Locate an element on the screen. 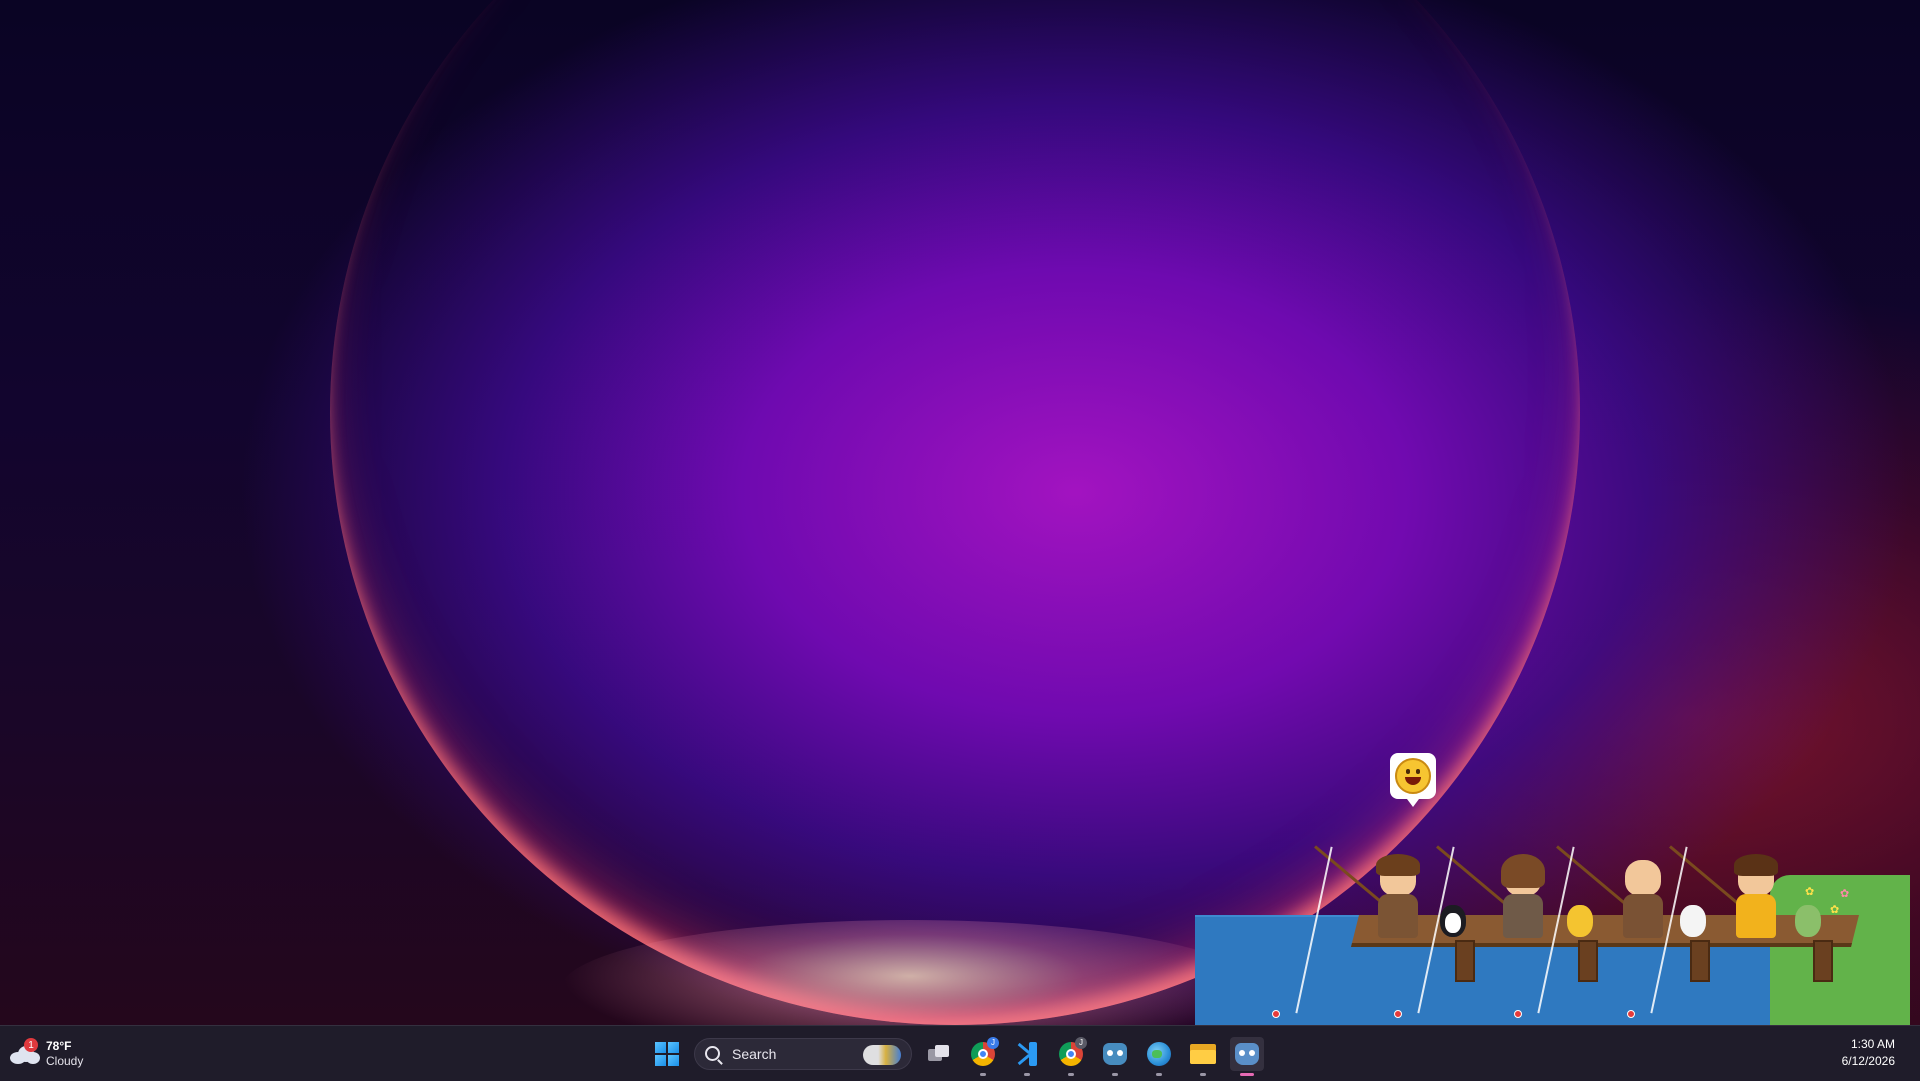 Image resolution: width=1920 pixels, height=1081 pixels. weather-widget: 1 78°F Cloudy is located at coordinates (46, 1054).